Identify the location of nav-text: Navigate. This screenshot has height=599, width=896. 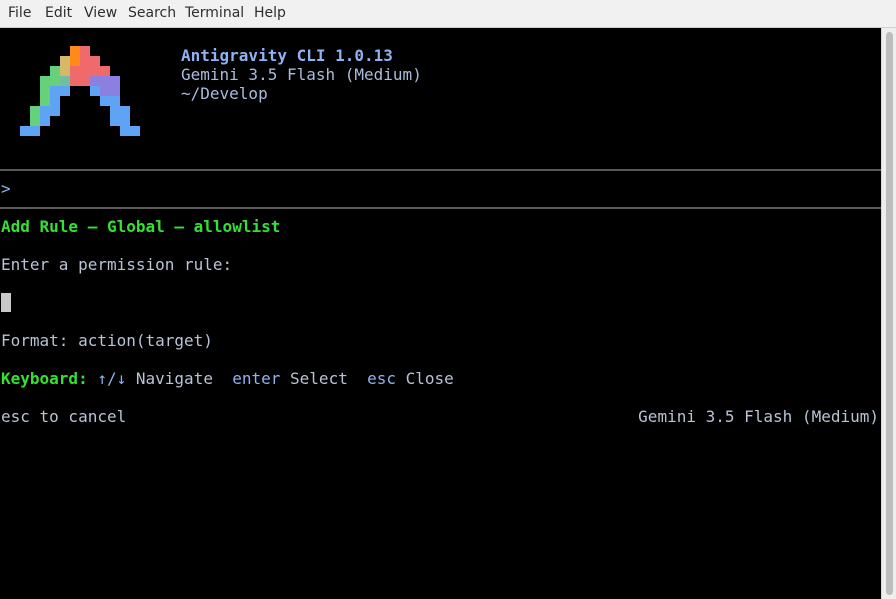
(174, 378).